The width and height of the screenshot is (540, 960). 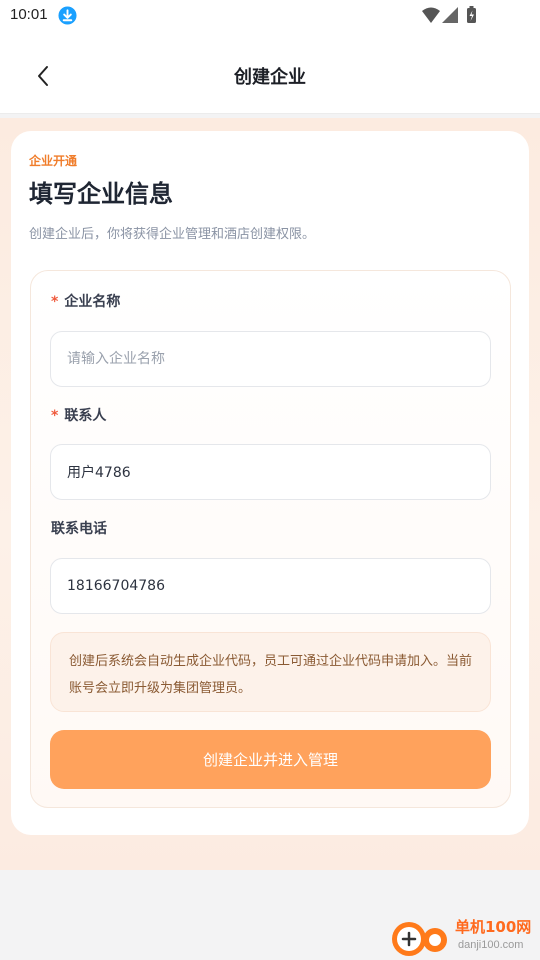 What do you see at coordinates (471, 14) in the screenshot?
I see `battery-icon` at bounding box center [471, 14].